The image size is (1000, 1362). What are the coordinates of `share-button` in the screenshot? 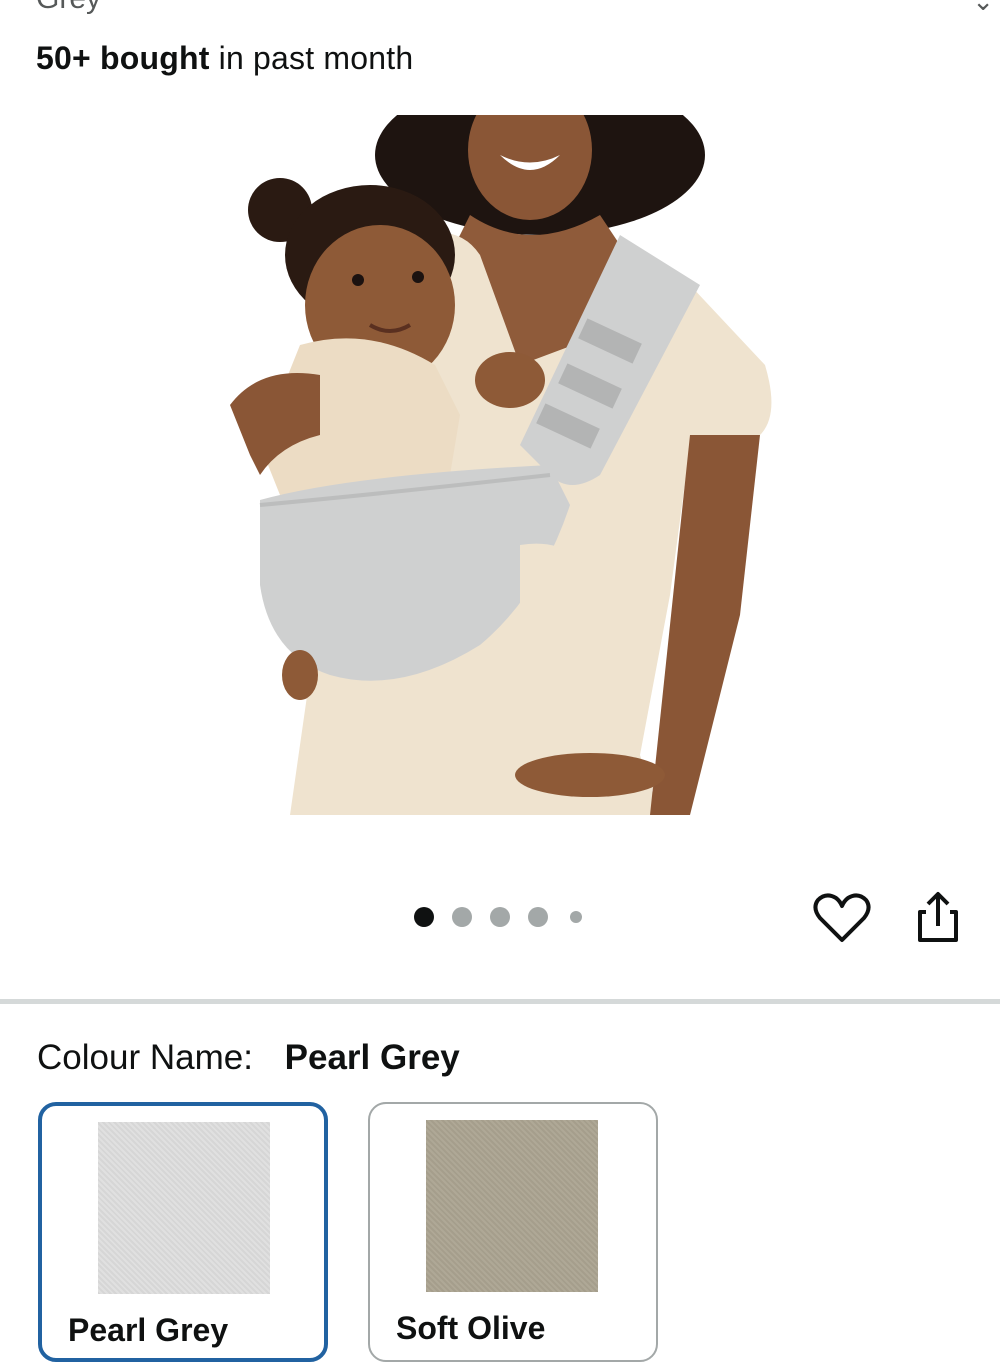 It's located at (938, 918).